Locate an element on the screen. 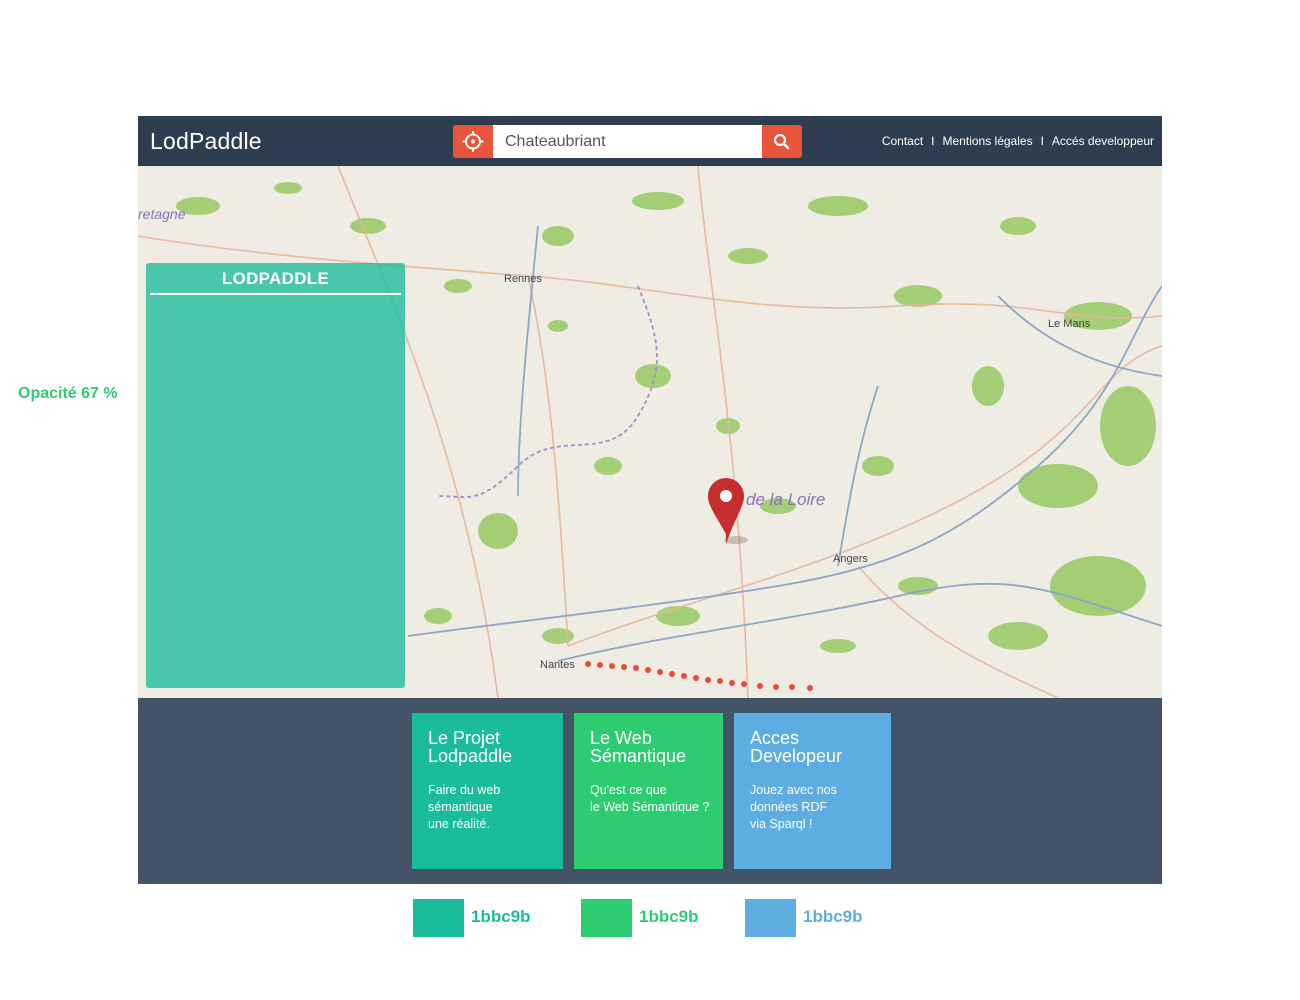  label-le-mans: Le Mans is located at coordinates (1069, 324).